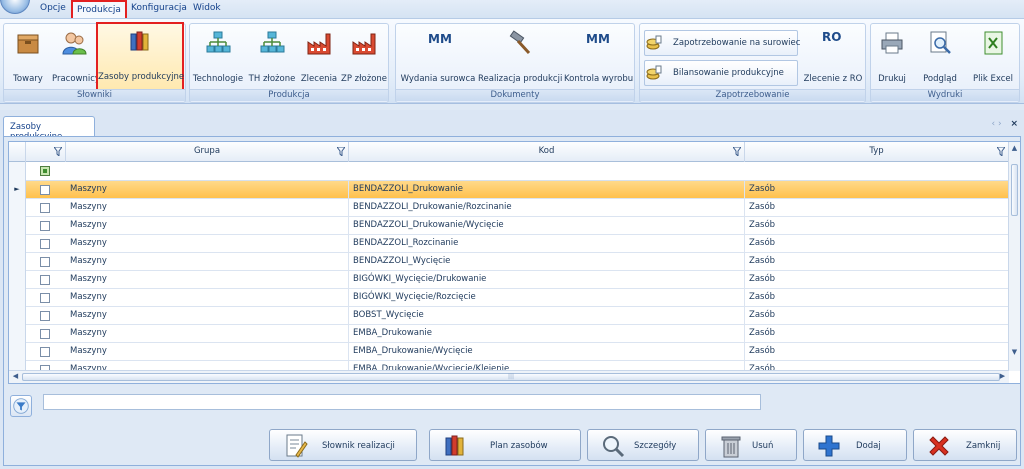 The width and height of the screenshot is (1024, 469). Describe the element at coordinates (21, 406) in the screenshot. I see `filter-button` at that location.